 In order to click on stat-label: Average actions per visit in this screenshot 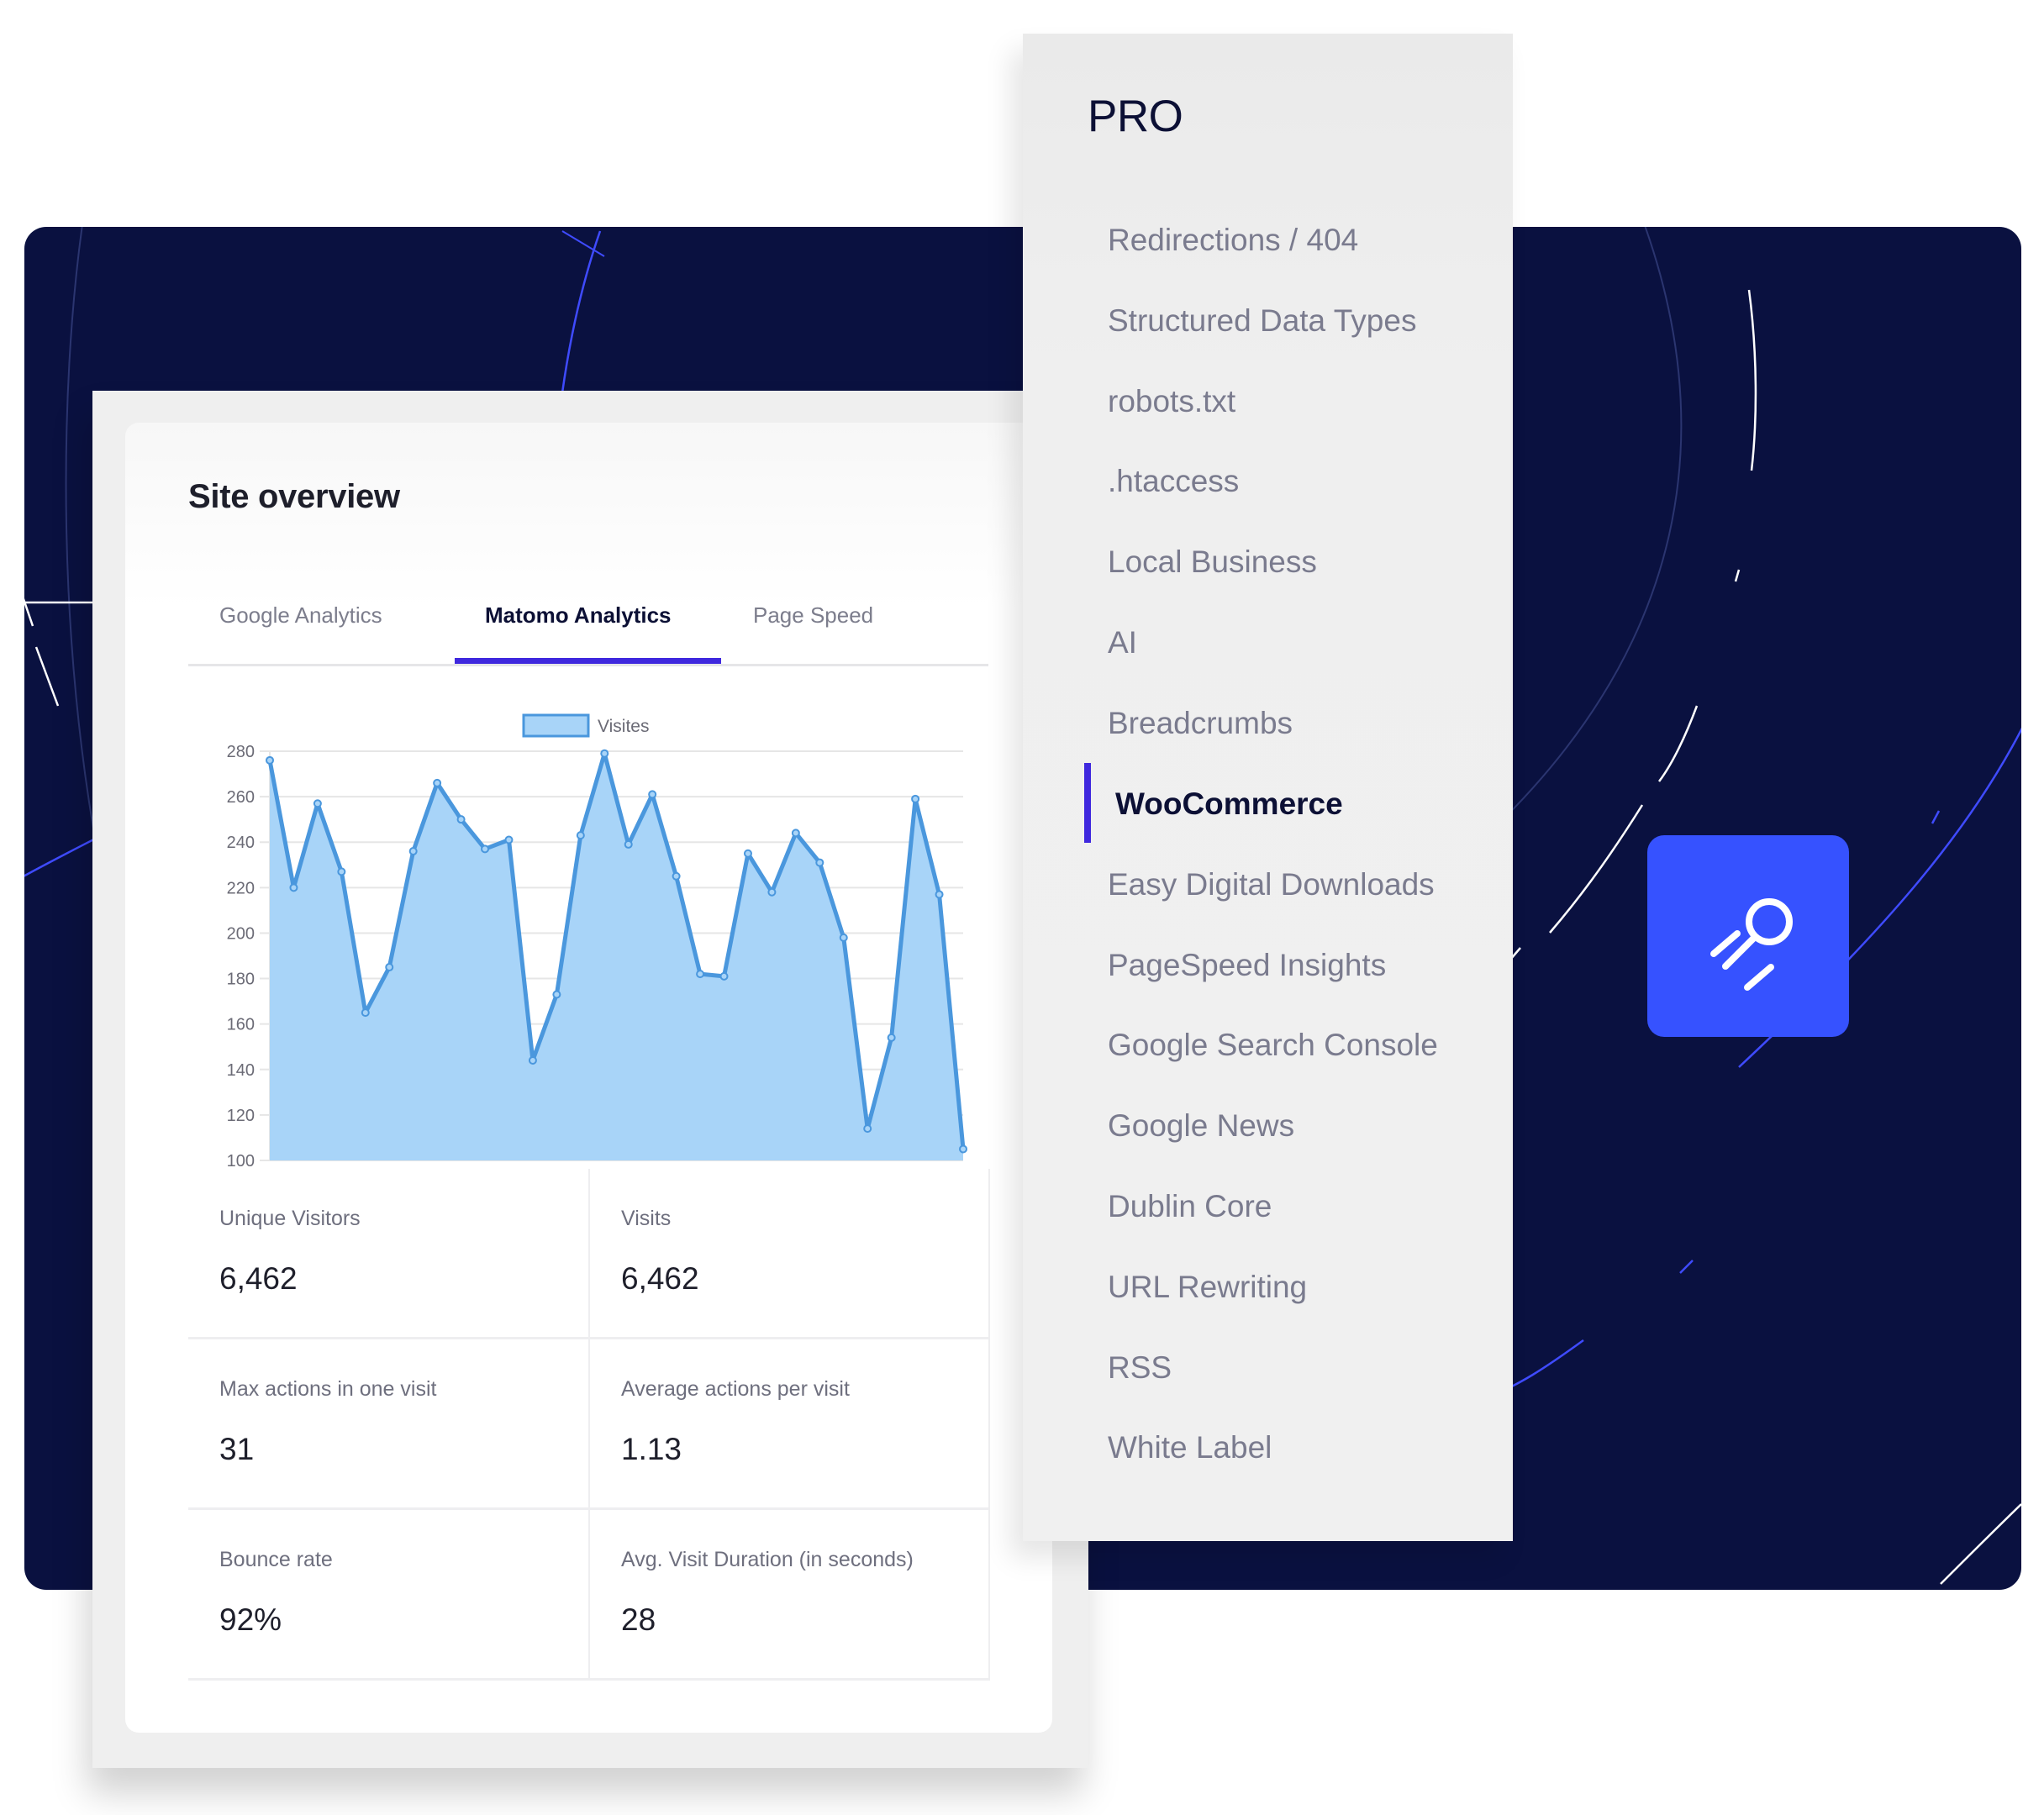, I will do `click(735, 1389)`.